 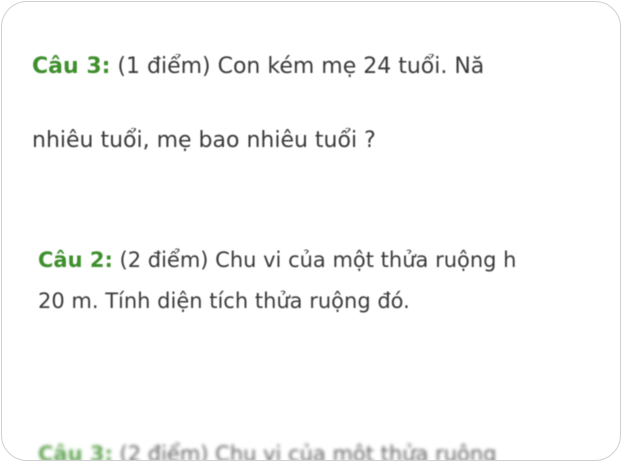 What do you see at coordinates (75, 260) in the screenshot?
I see `question-2-label: Câu 2:` at bounding box center [75, 260].